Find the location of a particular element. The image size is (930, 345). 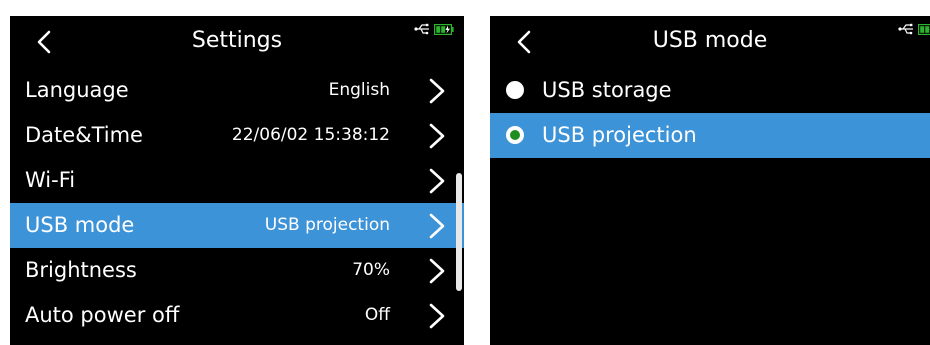

row-language: Language English is located at coordinates (237, 90).